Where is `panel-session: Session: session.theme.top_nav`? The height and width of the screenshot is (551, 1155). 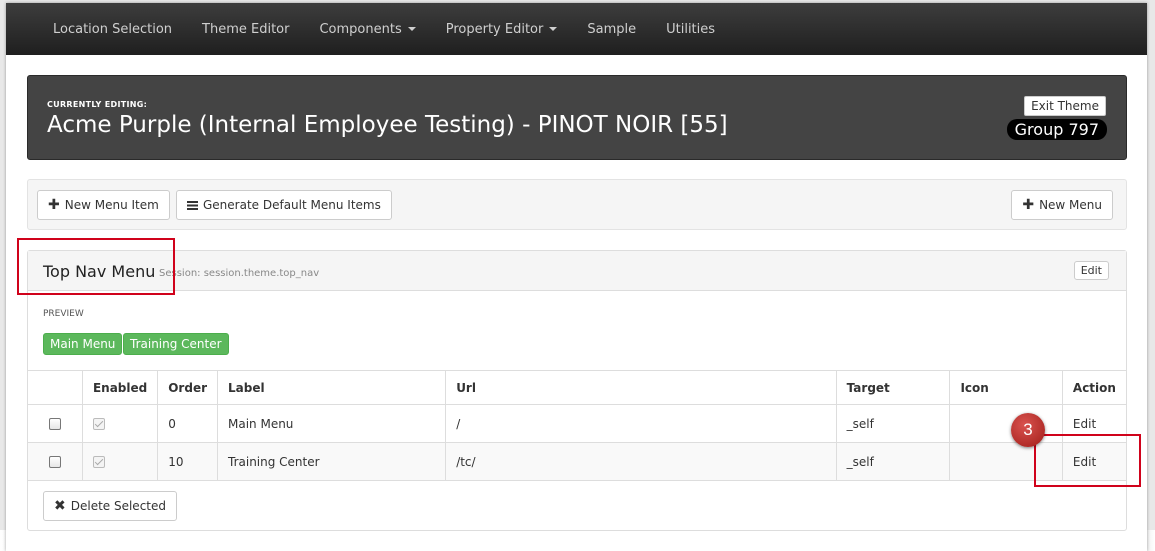 panel-session: Session: session.theme.top_nav is located at coordinates (239, 273).